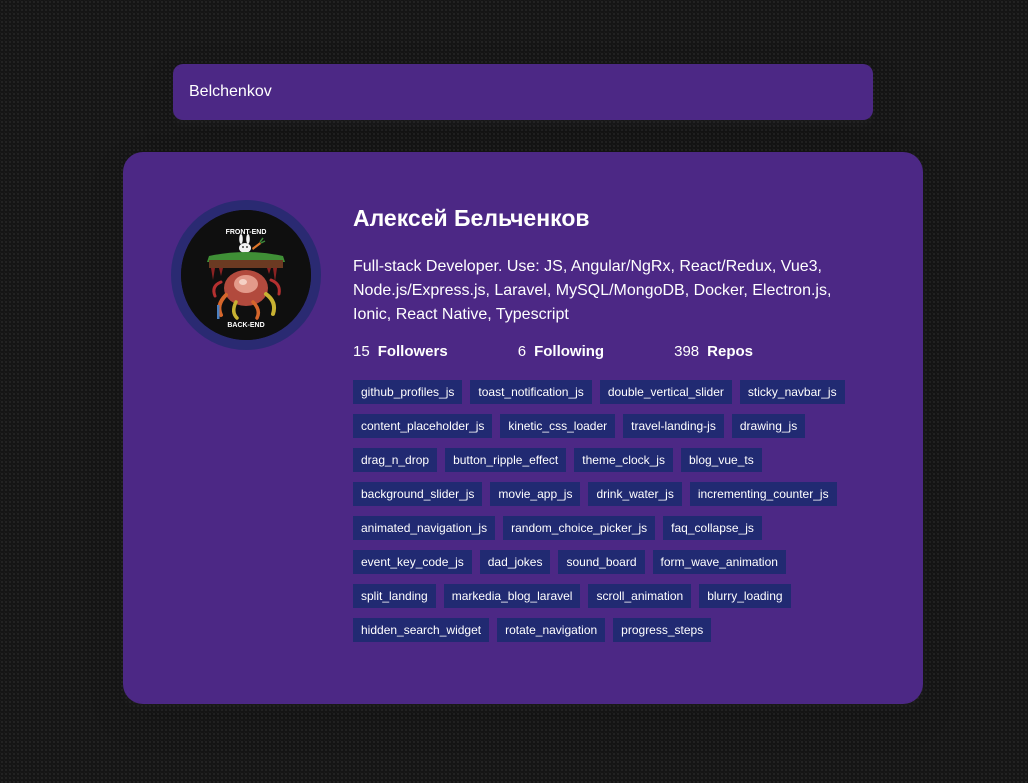 The width and height of the screenshot is (1028, 783). What do you see at coordinates (662, 630) in the screenshot?
I see `repo-link: progress_steps` at bounding box center [662, 630].